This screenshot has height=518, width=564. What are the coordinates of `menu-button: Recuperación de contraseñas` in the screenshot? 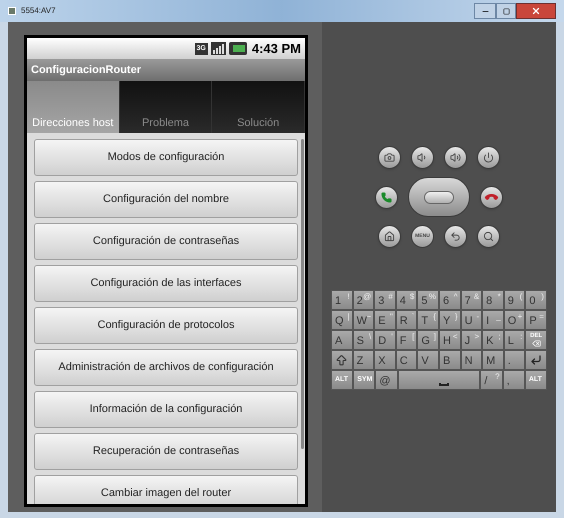 It's located at (166, 451).